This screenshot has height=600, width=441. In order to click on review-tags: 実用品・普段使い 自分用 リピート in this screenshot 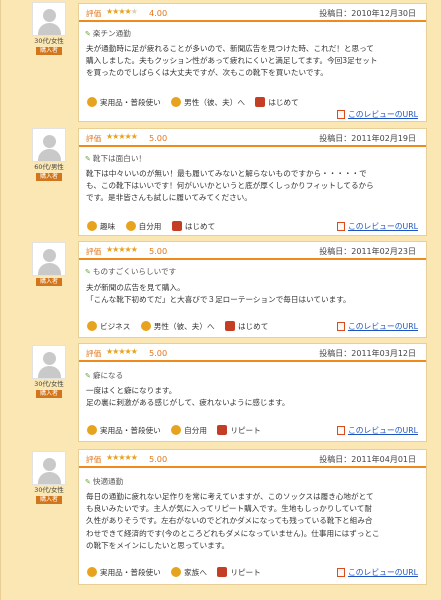, I will do `click(178, 430)`.